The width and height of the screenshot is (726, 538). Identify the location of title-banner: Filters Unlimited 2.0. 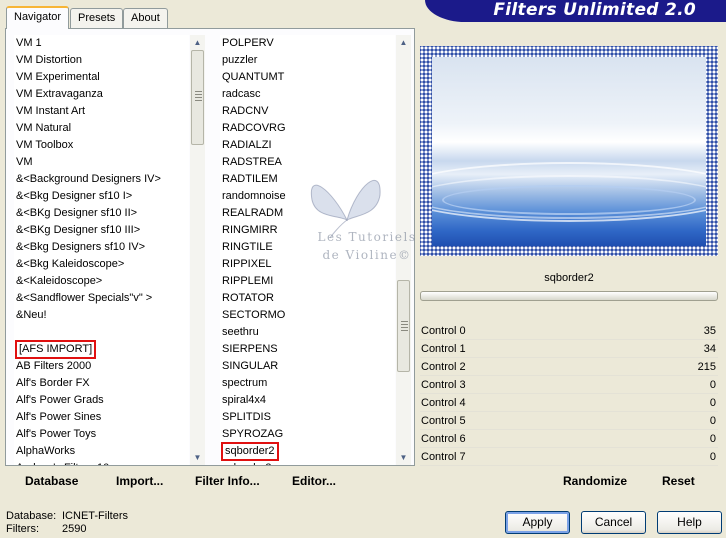
(575, 11).